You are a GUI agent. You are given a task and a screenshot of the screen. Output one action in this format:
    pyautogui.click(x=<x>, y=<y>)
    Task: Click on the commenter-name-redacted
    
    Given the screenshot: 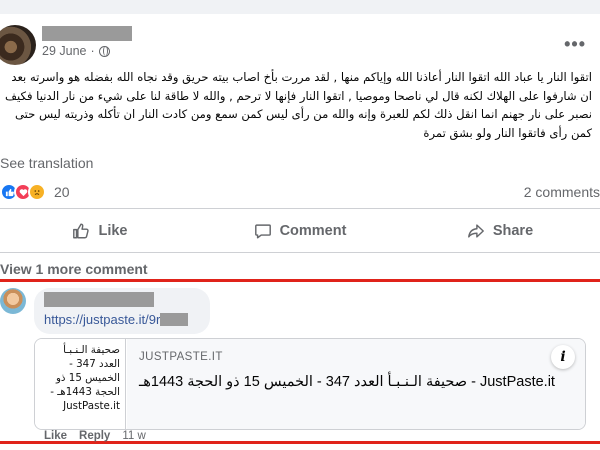 What is the action you would take?
    pyautogui.click(x=99, y=299)
    